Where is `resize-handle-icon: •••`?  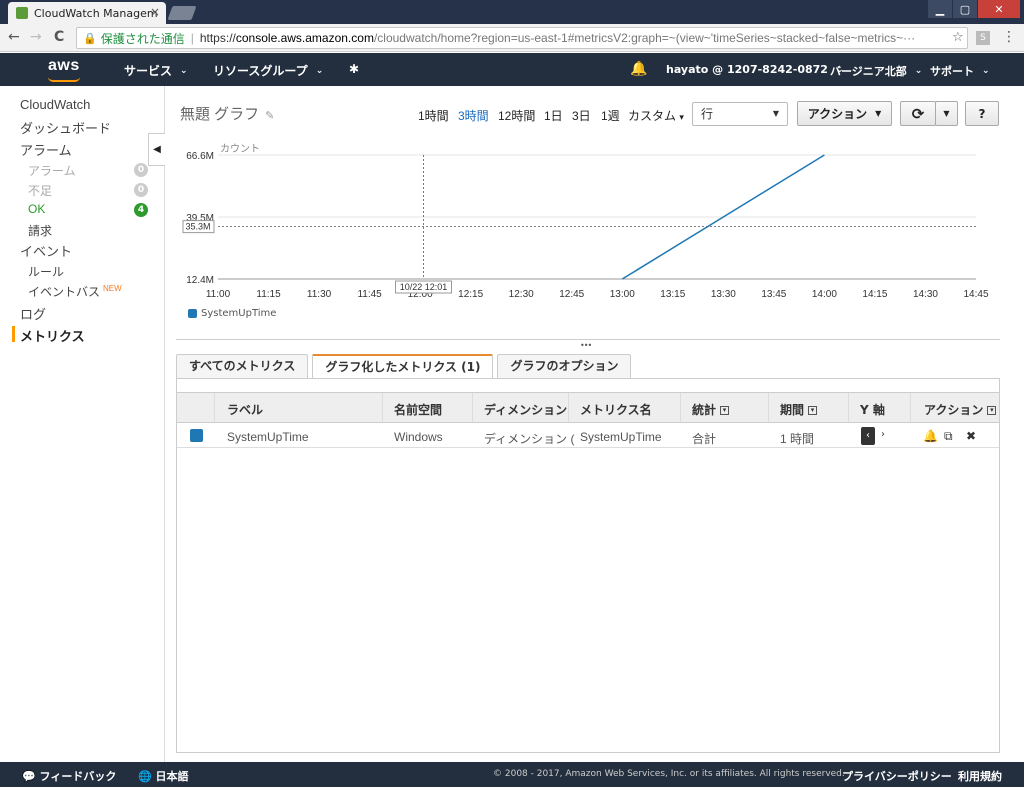
resize-handle-icon: ••• is located at coordinates (586, 345).